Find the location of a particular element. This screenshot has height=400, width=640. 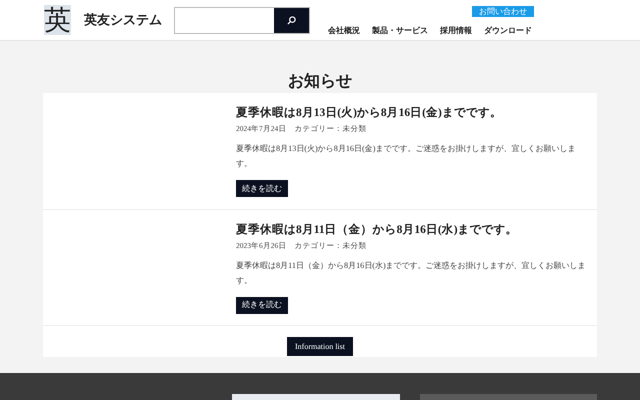

search-icon is located at coordinates (291, 20).